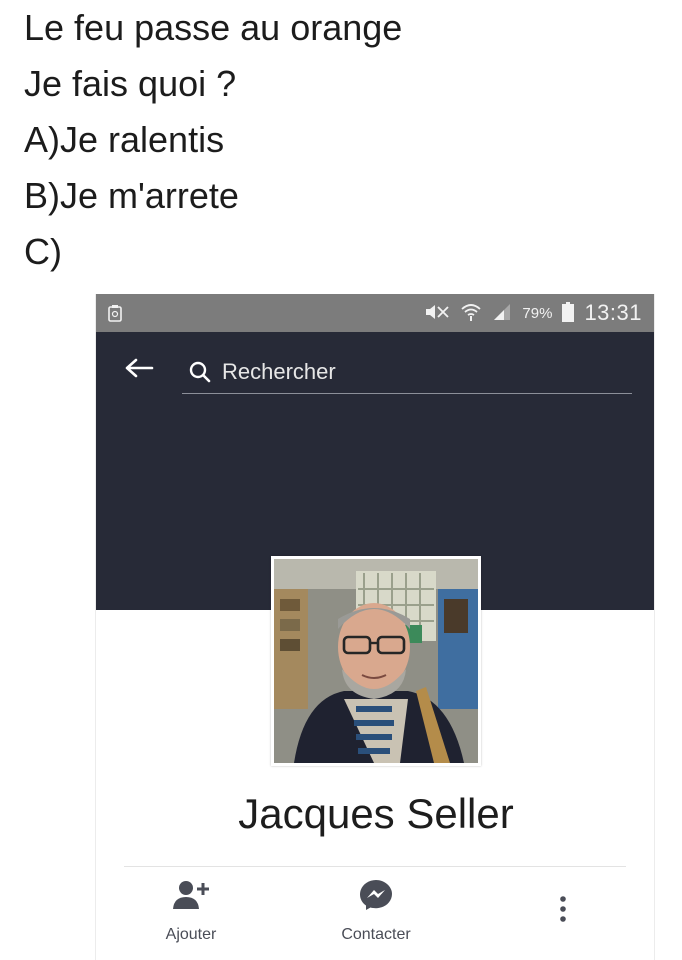 Image resolution: width=682 pixels, height=960 pixels. I want to click on add-friend-label: Ajouter, so click(191, 934).